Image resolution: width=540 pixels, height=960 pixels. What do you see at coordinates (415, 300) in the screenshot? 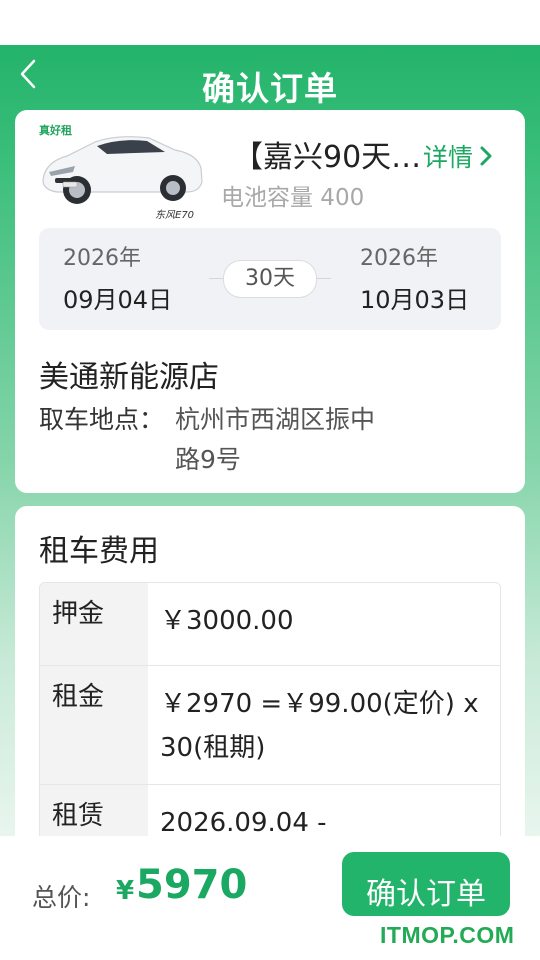
I see `end-date: 10月03日` at bounding box center [415, 300].